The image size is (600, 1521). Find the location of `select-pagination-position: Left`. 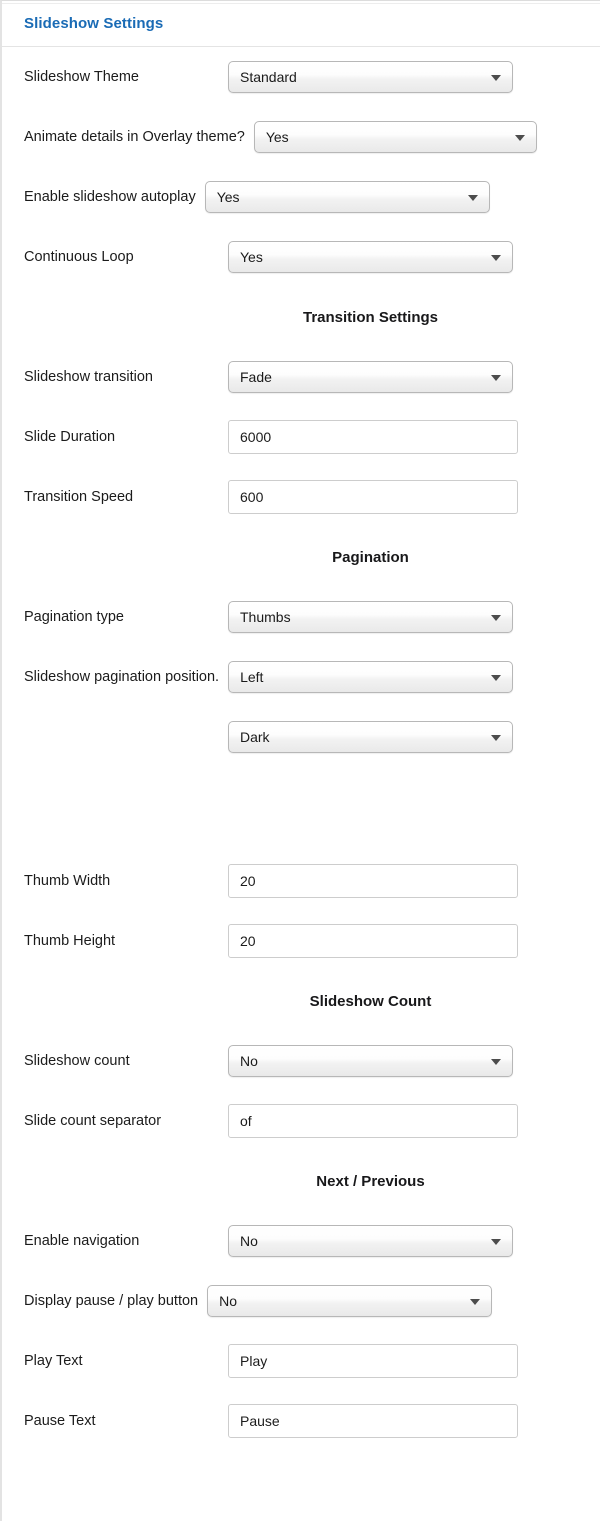

select-pagination-position: Left is located at coordinates (371, 677).